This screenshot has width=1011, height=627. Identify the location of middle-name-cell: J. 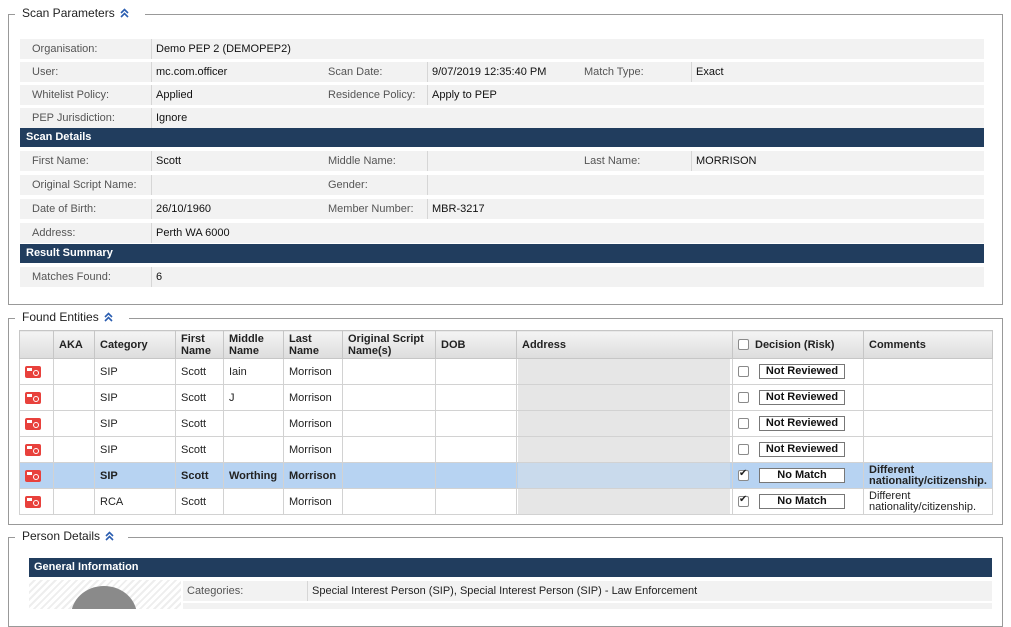
(253, 397).